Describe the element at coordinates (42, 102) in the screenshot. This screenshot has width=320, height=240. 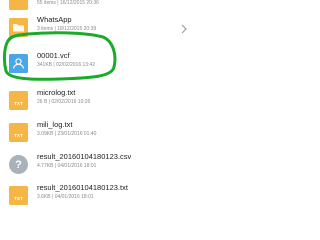
I see `item-size: 26 B` at that location.